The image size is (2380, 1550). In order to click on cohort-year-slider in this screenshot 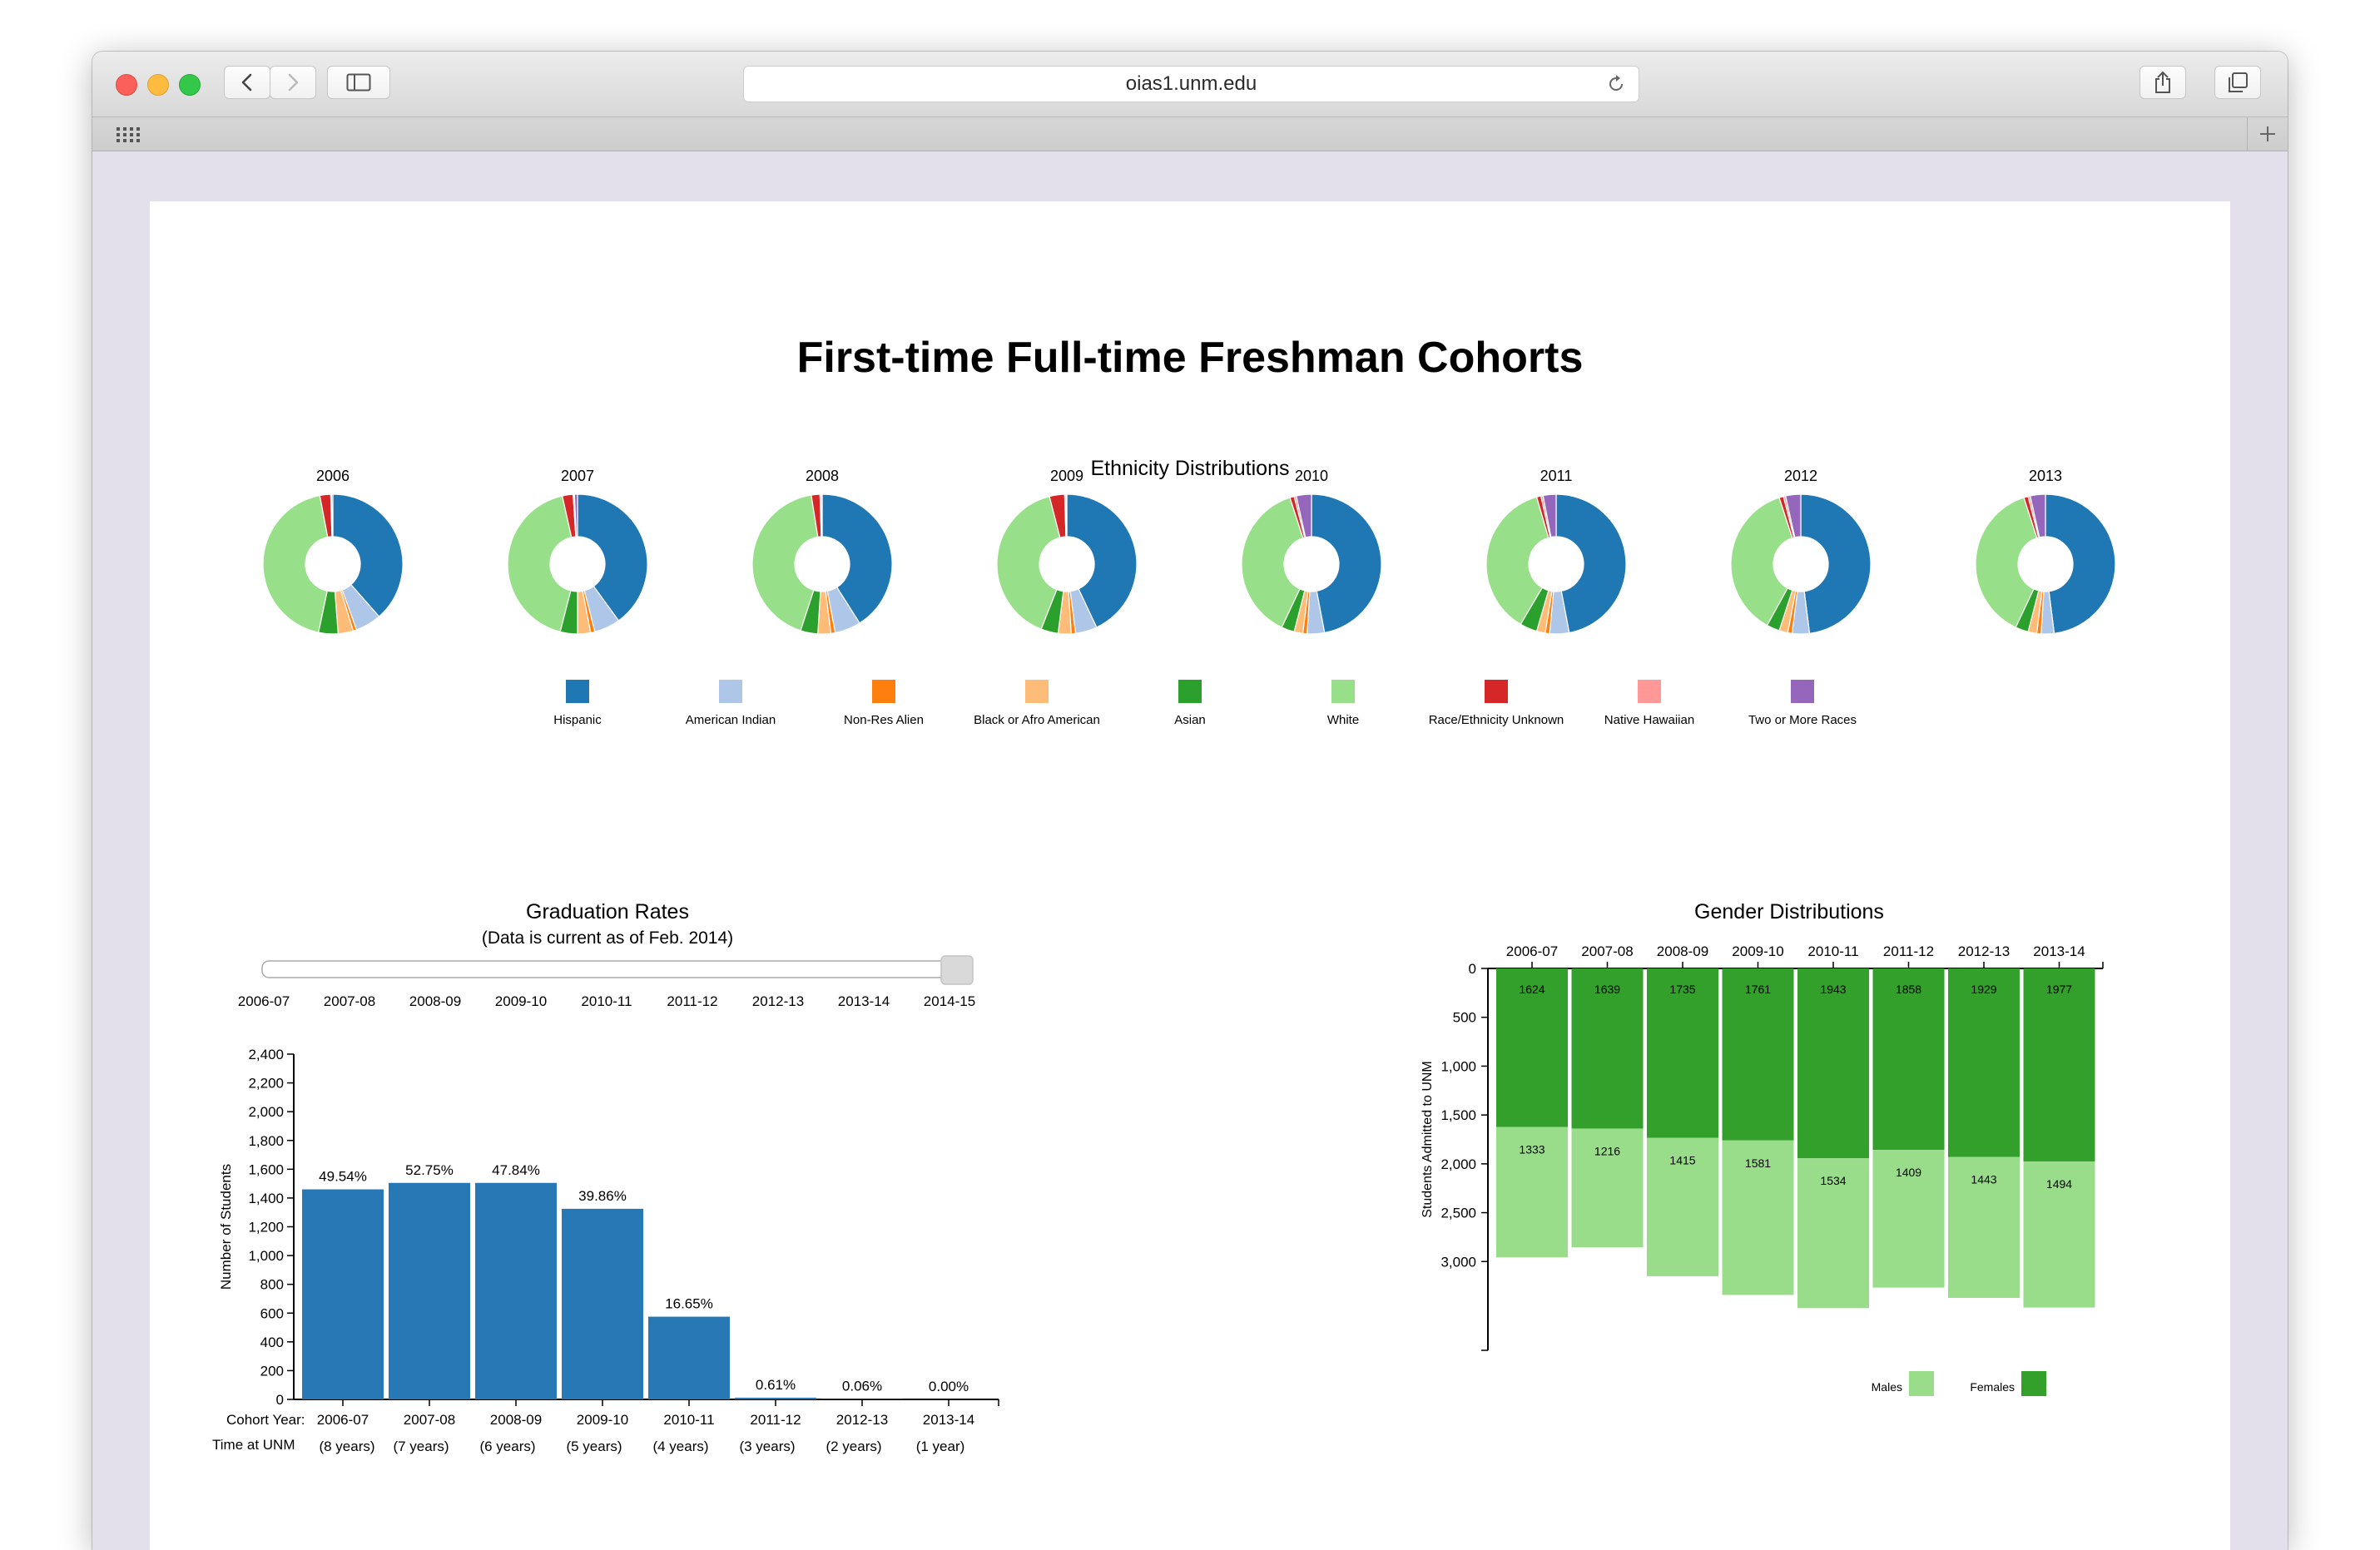, I will do `click(617, 970)`.